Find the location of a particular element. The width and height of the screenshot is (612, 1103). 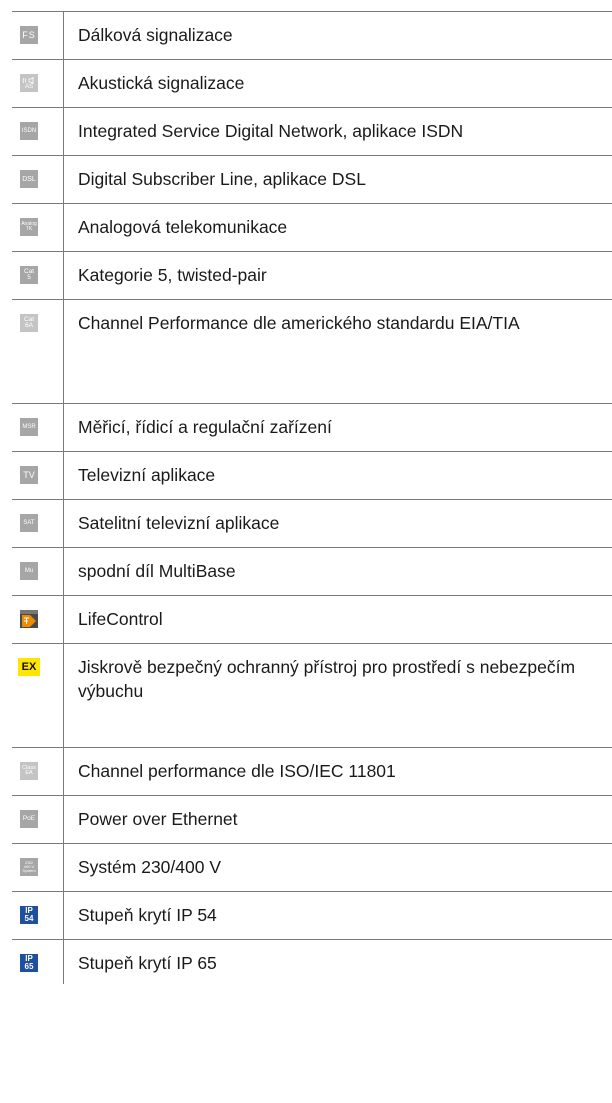

table-row: IP 65 Stupeň krytí IP 65 is located at coordinates (312, 962).